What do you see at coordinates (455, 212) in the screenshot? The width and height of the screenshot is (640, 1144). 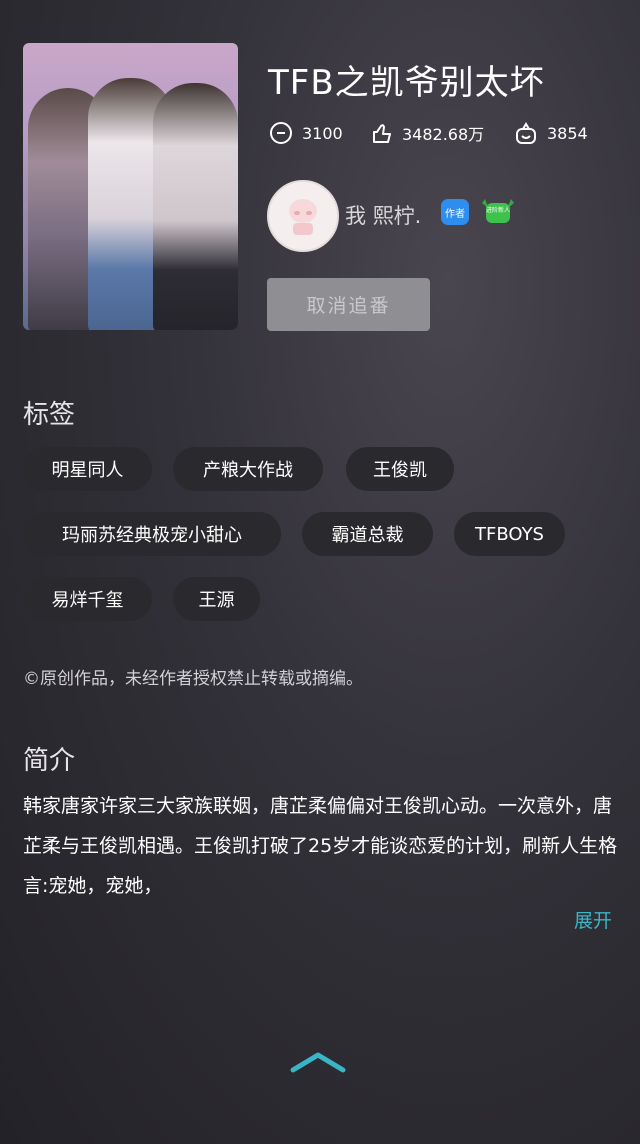 I see `author-badge: 作者` at bounding box center [455, 212].